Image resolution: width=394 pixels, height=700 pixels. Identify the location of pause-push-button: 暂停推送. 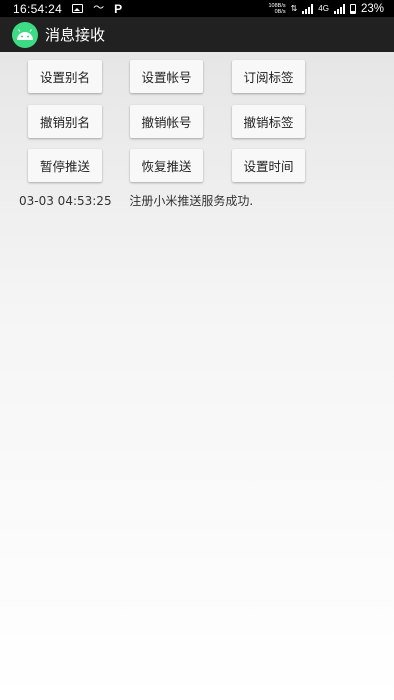
(65, 165).